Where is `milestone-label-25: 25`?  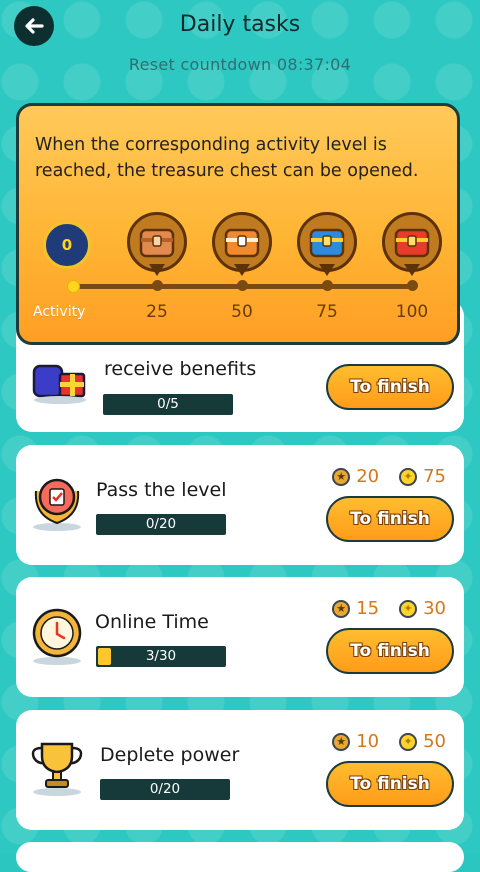
milestone-label-25: 25 is located at coordinates (157, 312).